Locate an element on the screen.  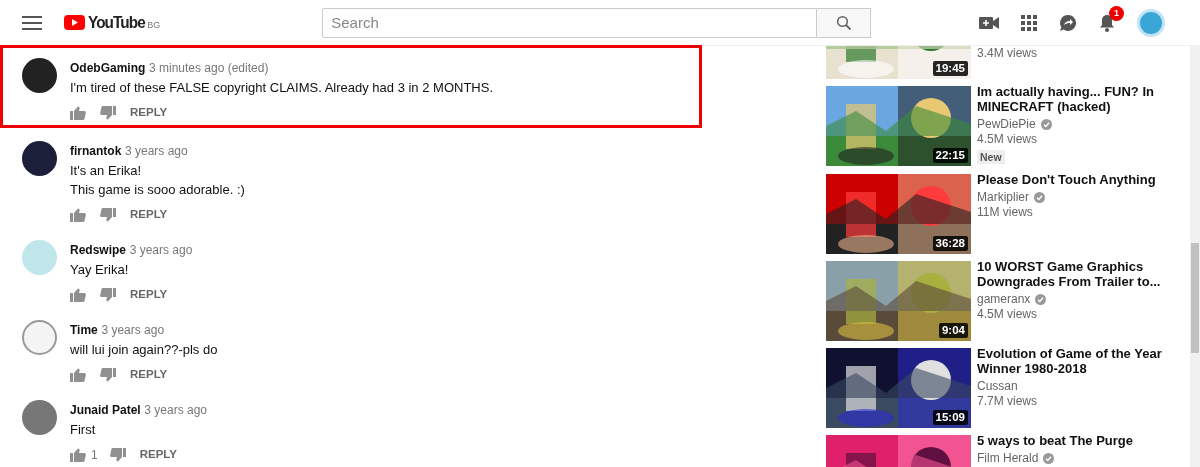
comment-text: I'm tired of these FALSE copyright CLAIMS. Already had 3 in 2 MONTHS. is located at coordinates (281, 88).